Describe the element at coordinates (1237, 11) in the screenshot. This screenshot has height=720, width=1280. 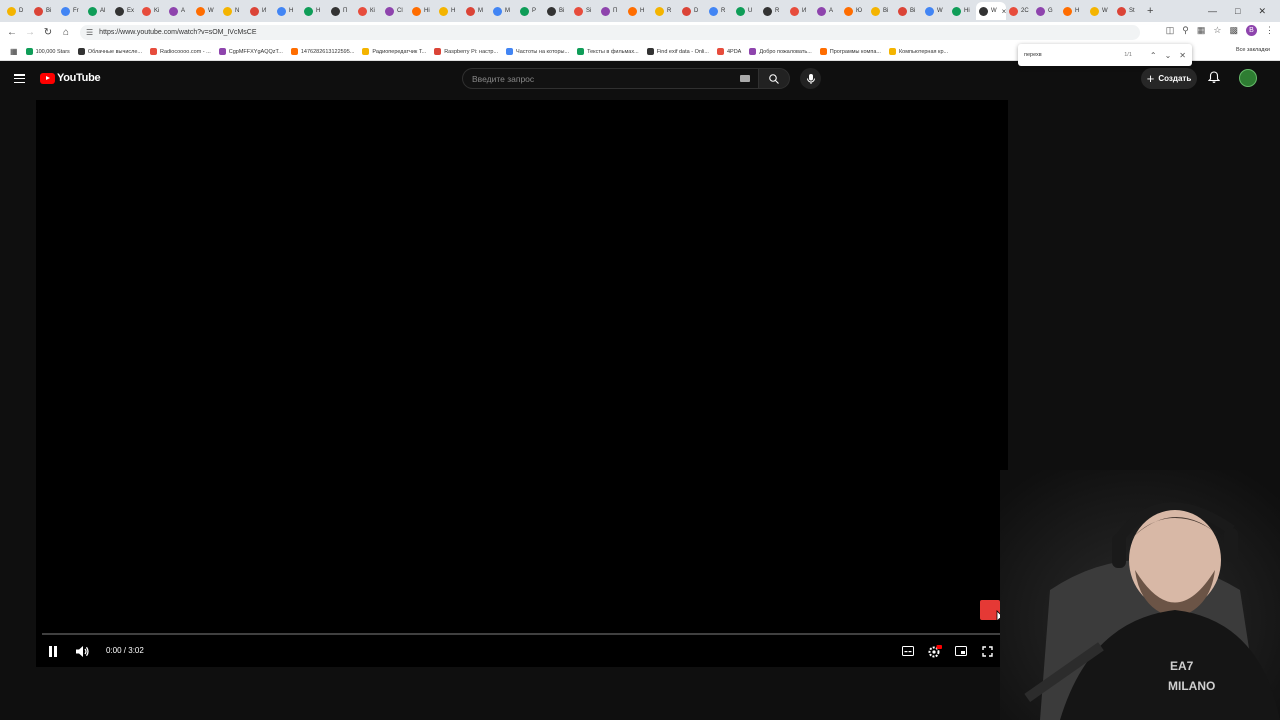
I see `maximize-icon: □` at that location.